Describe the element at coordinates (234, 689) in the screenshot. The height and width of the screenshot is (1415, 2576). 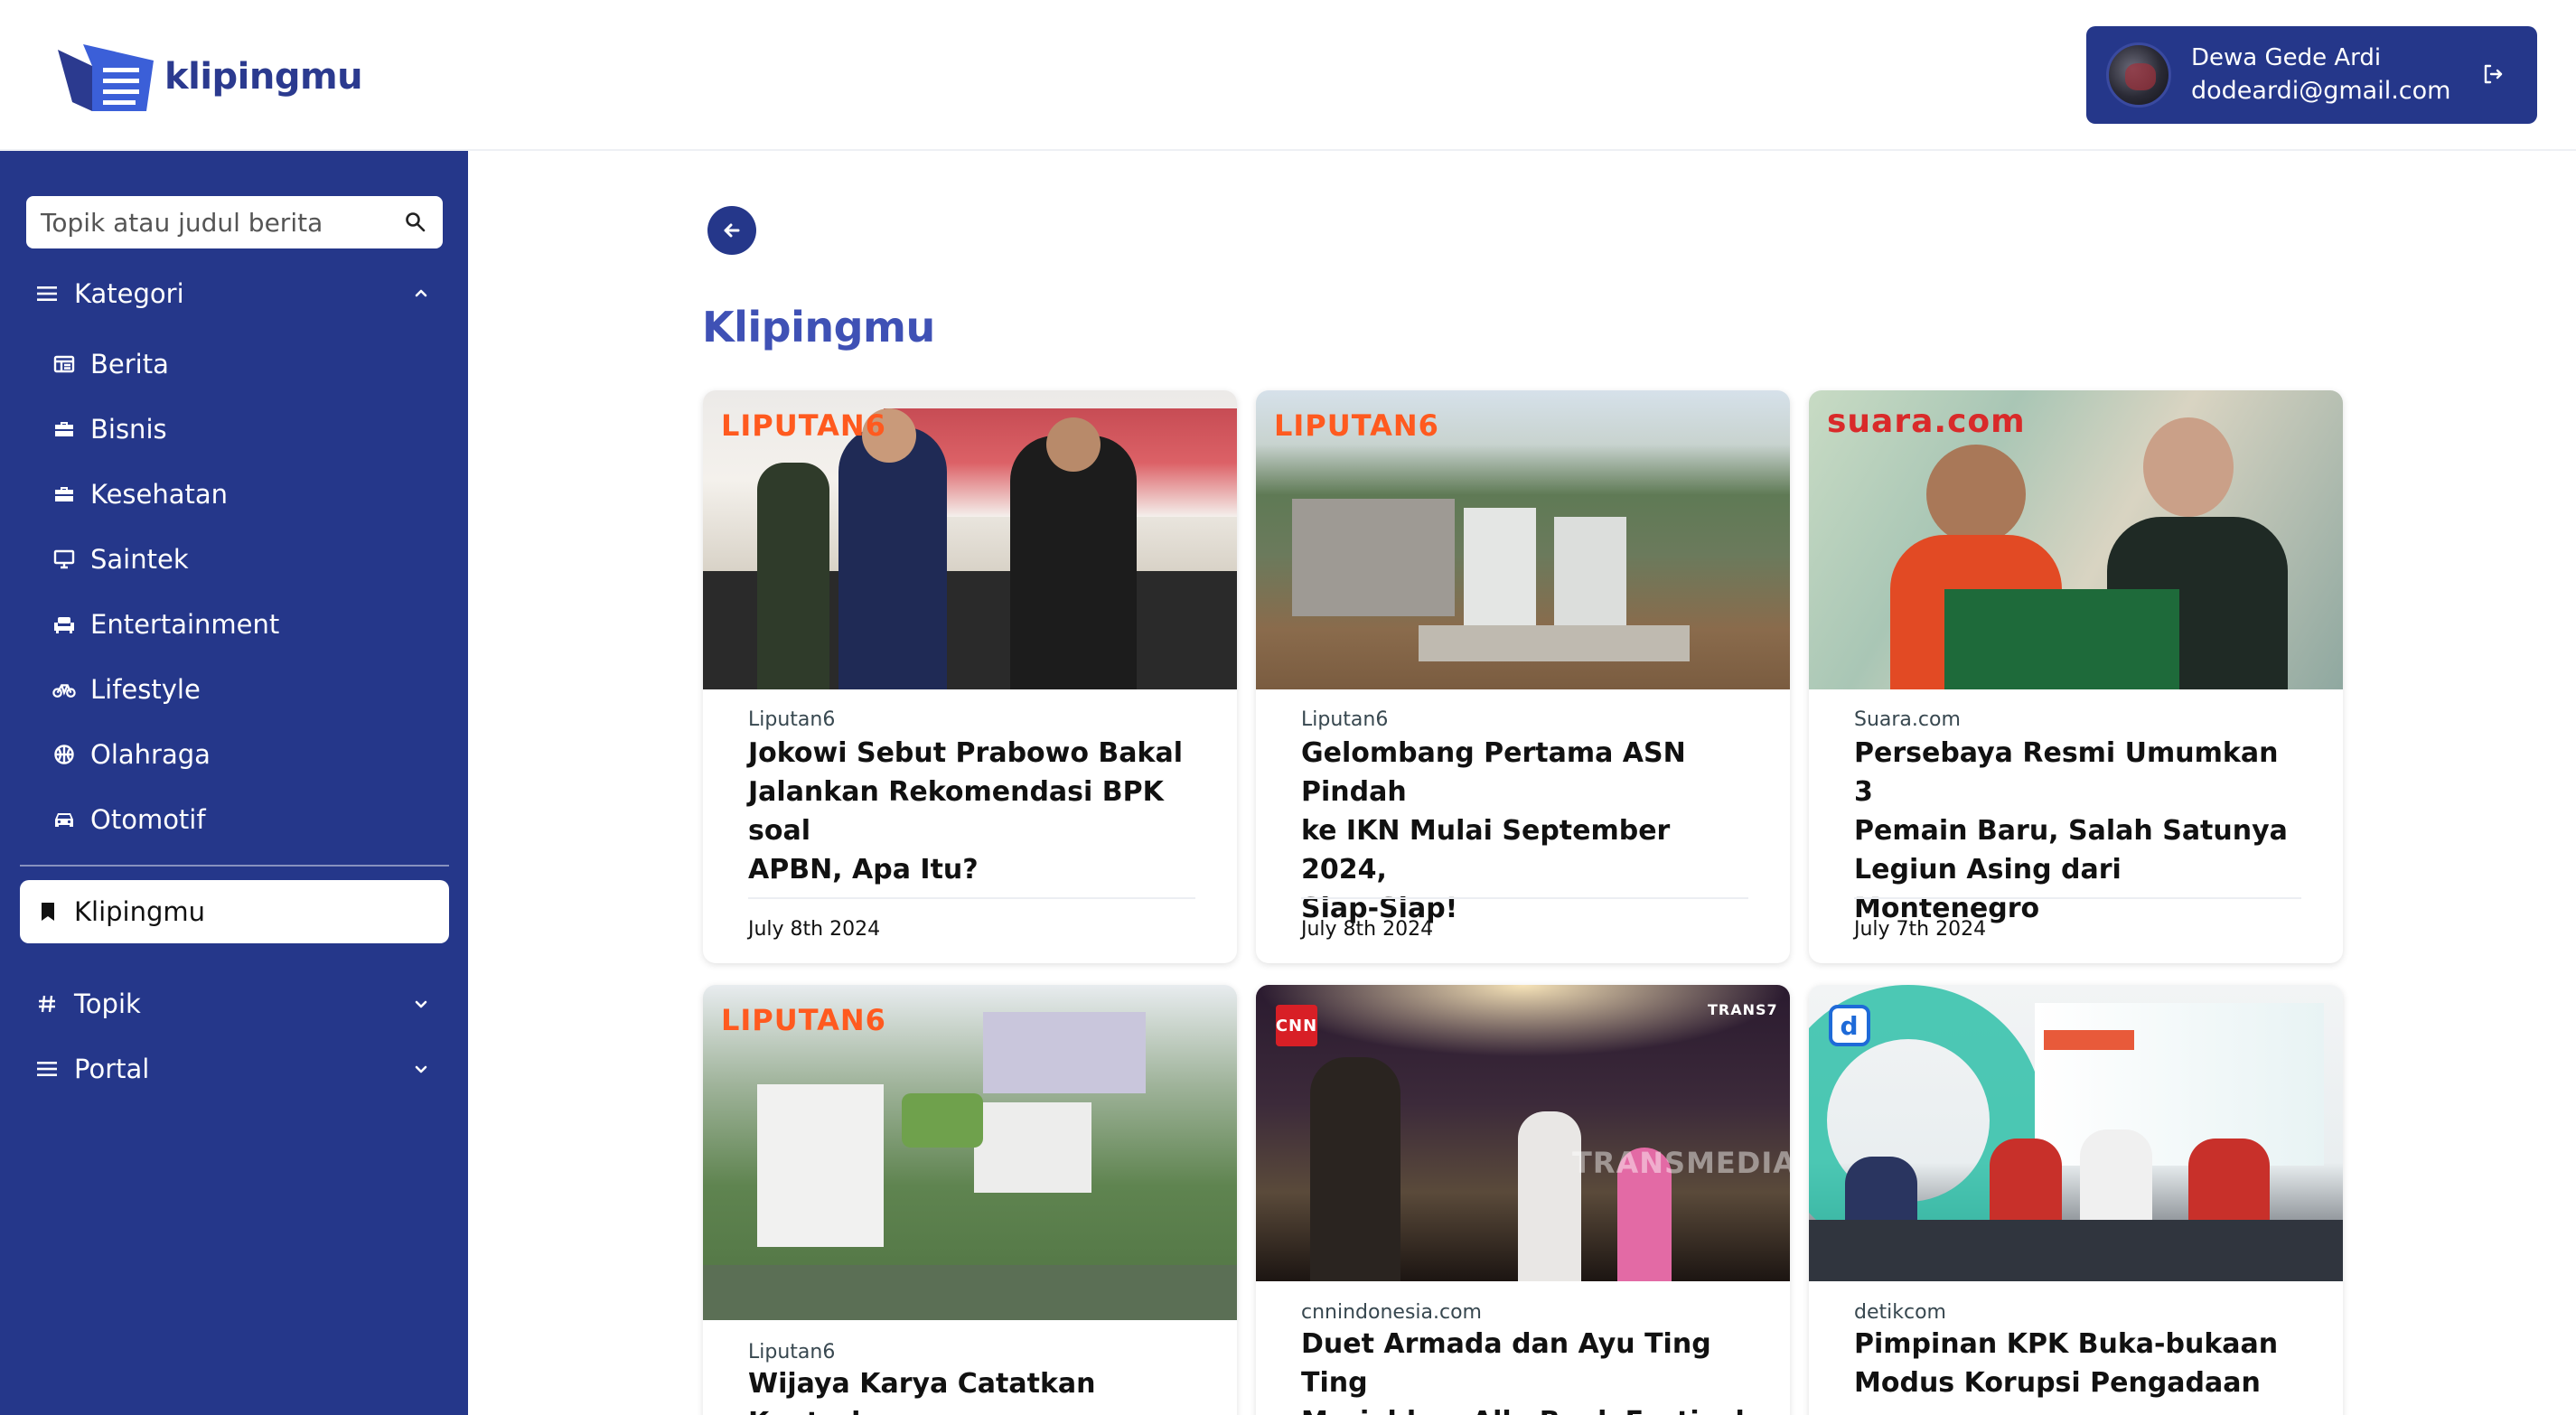
I see `sidebar-item-lifestyle: Lifestyle` at that location.